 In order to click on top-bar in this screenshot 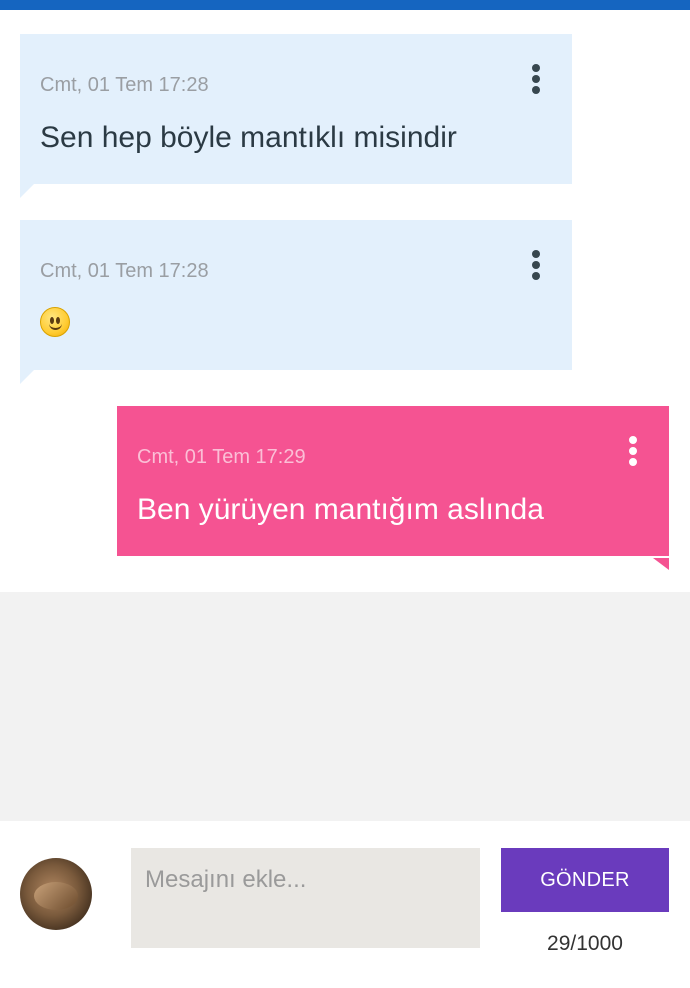, I will do `click(345, 5)`.